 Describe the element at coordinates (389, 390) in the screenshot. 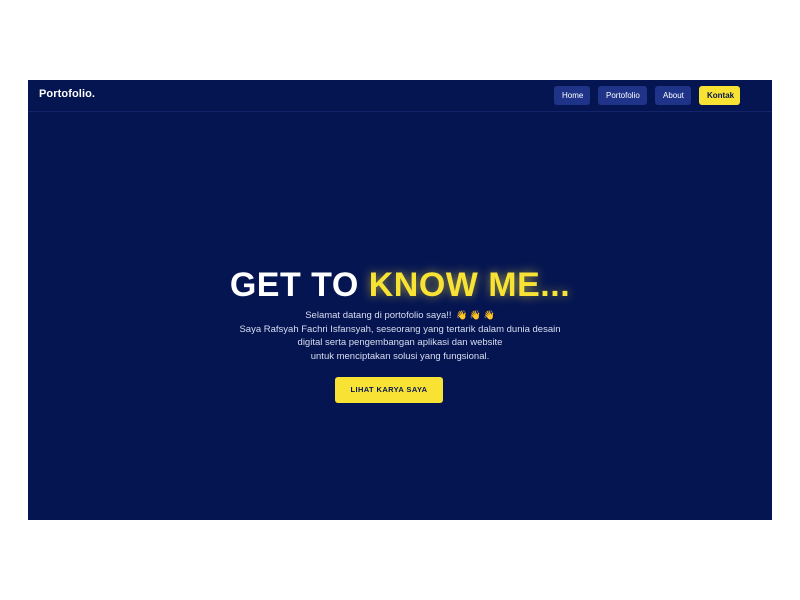

I see `view-work-button: LIHAT KARYA SAYA` at that location.